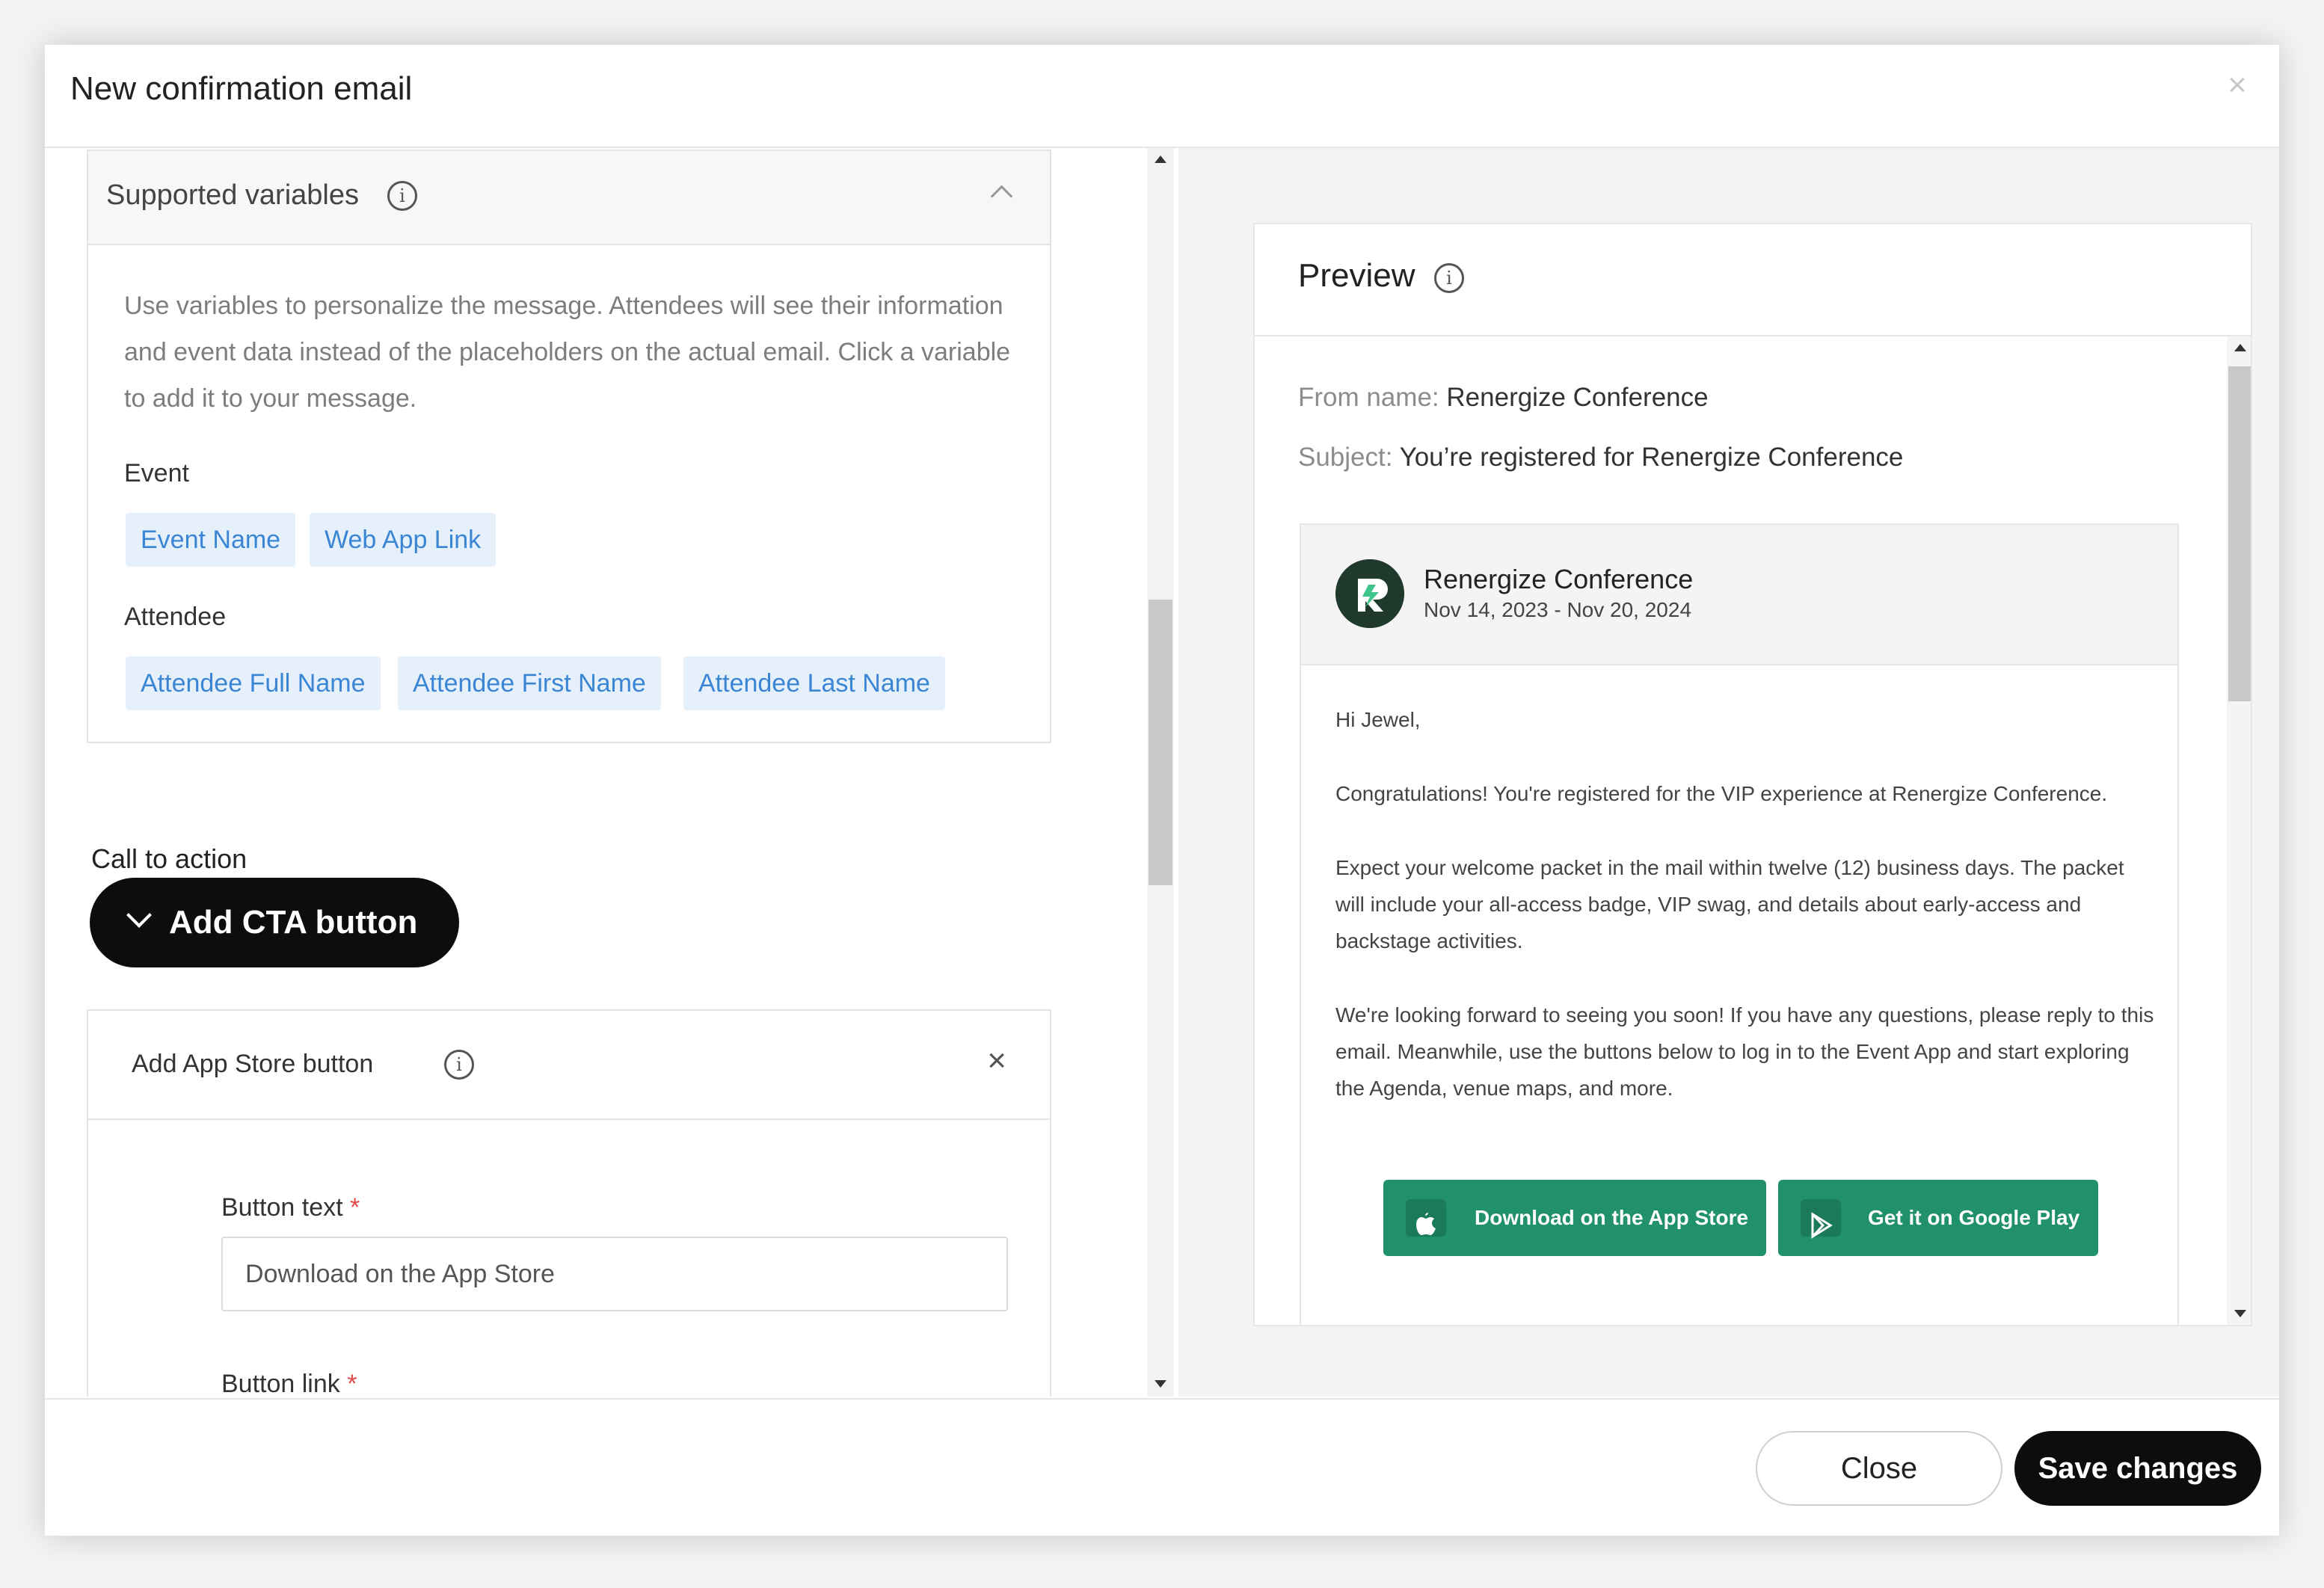 This screenshot has width=2324, height=1588. I want to click on variable-group-attendee-label: Attendee, so click(175, 617).